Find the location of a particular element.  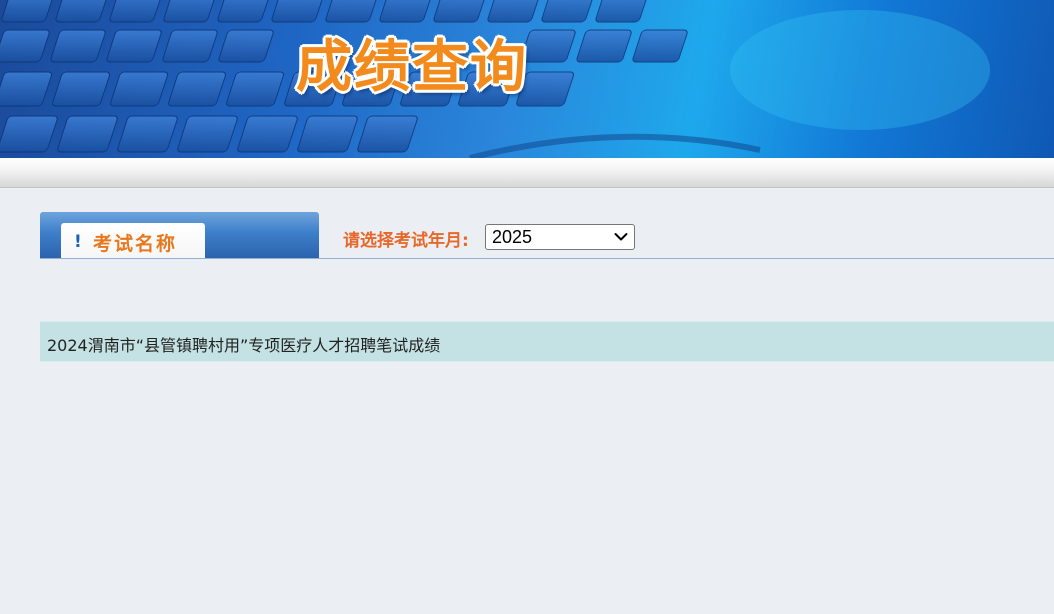

year-select: 2025 is located at coordinates (560, 237).